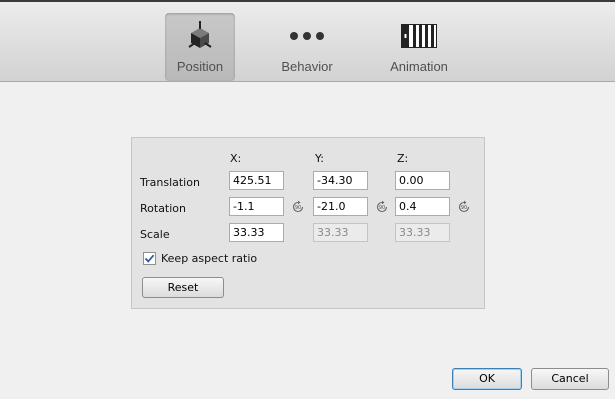 The height and width of the screenshot is (399, 615). I want to click on tab-animation-label: Animation, so click(419, 66).